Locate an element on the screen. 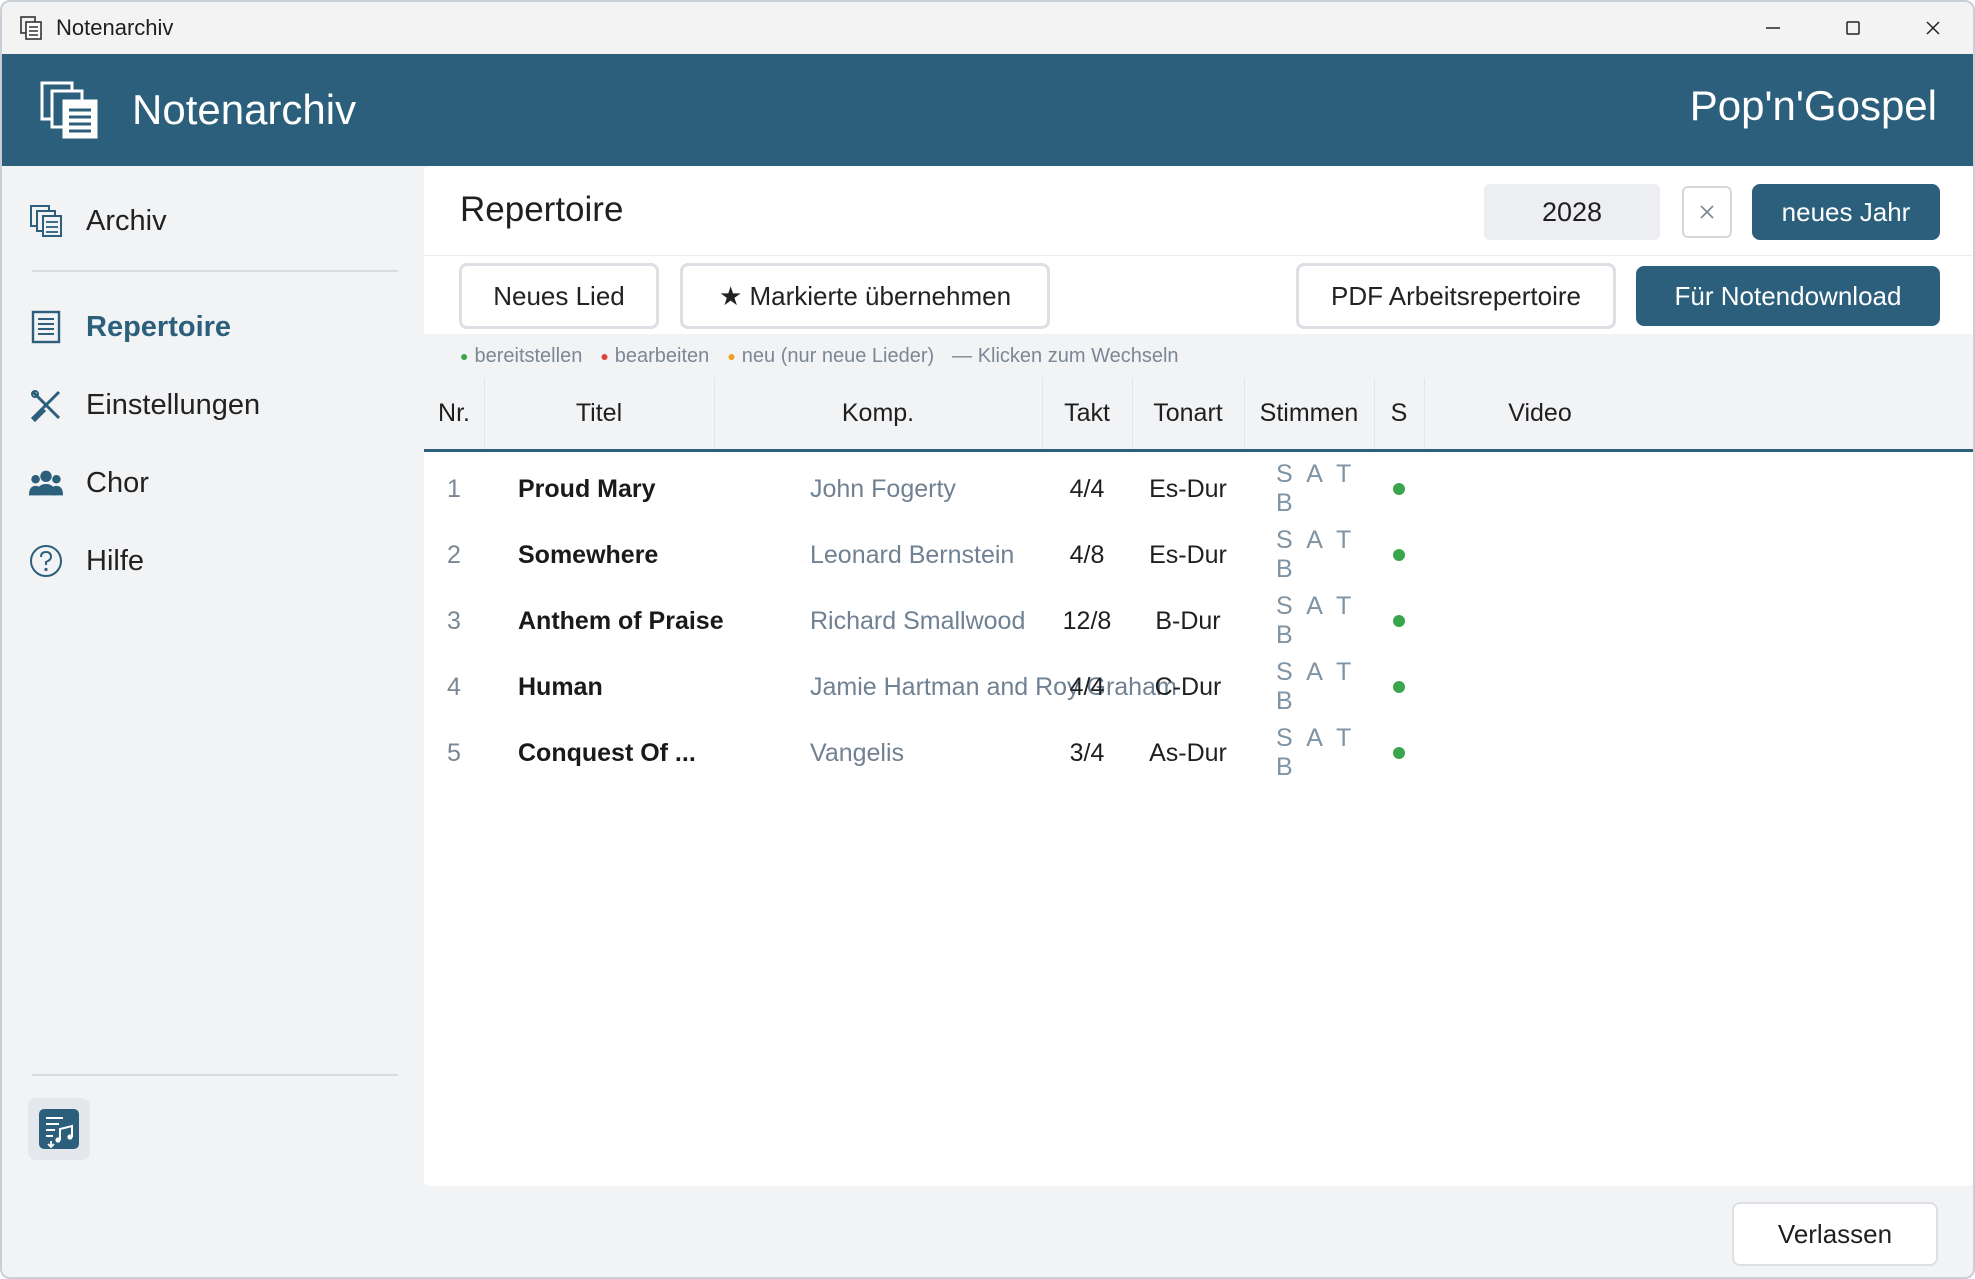  legend-new: ● neu (nur neue Lieder) is located at coordinates (831, 355).